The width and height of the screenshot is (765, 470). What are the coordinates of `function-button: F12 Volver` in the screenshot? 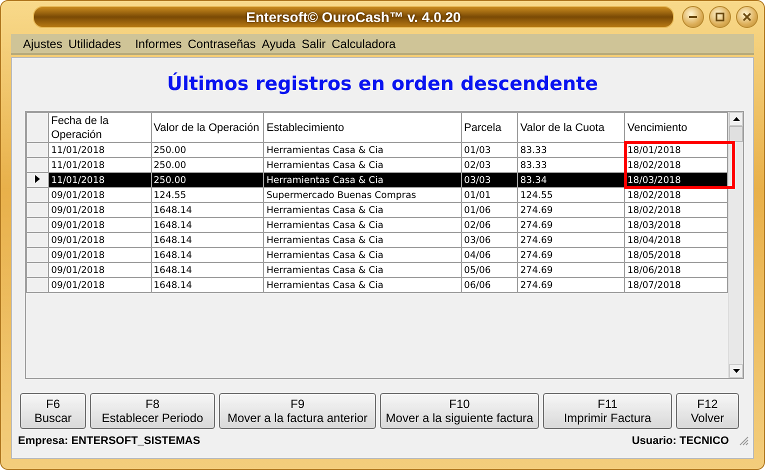 It's located at (707, 411).